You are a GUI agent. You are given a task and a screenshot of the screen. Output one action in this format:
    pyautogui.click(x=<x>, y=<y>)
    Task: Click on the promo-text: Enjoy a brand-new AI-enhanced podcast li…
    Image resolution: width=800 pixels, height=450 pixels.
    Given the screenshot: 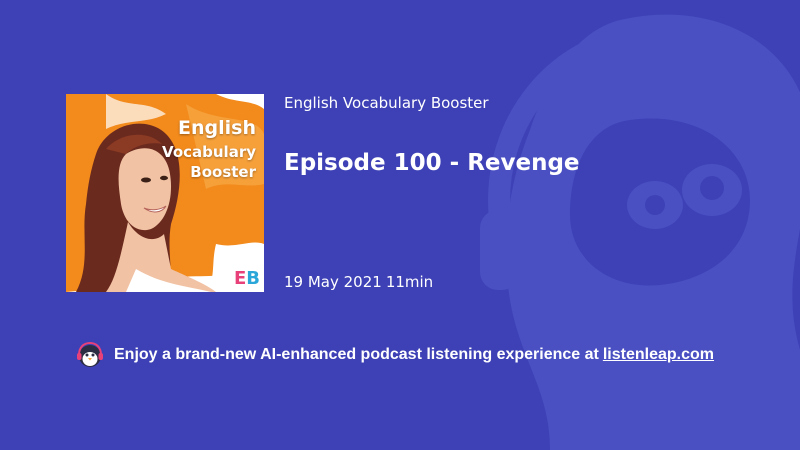 What is the action you would take?
    pyautogui.click(x=356, y=354)
    